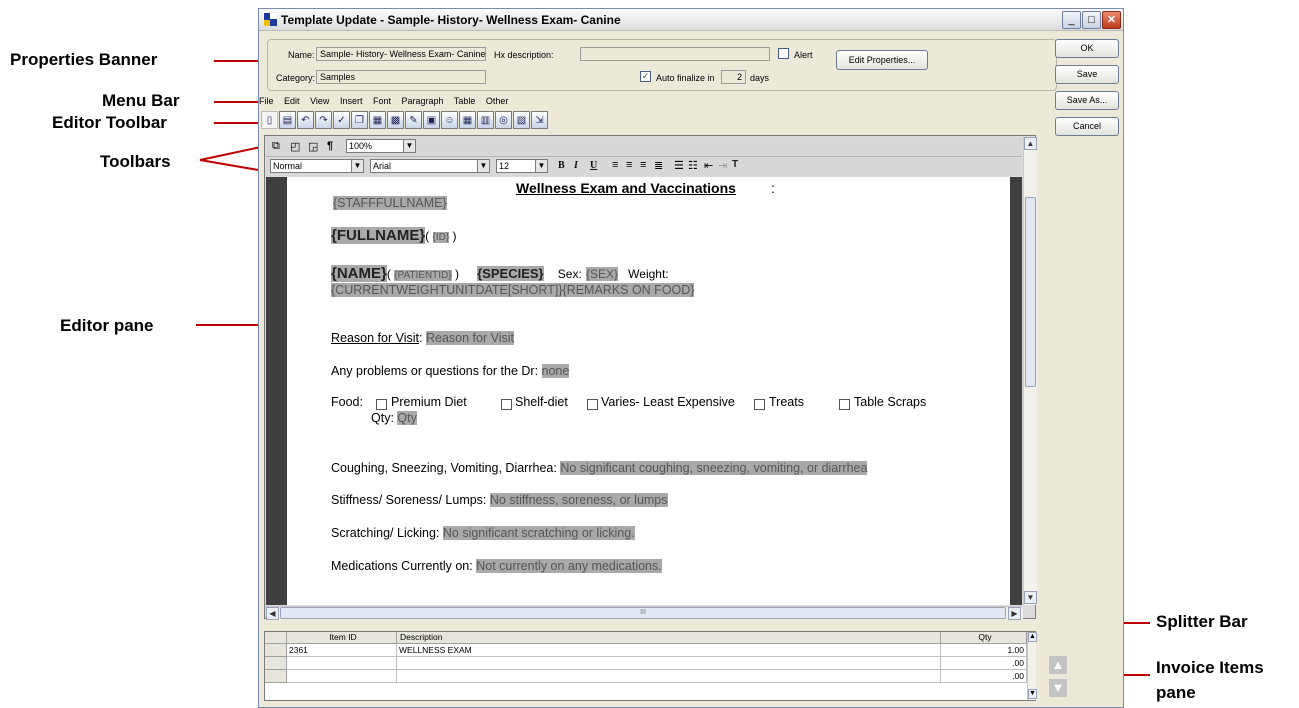 Image resolution: width=1299 pixels, height=708 pixels. What do you see at coordinates (708, 165) in the screenshot?
I see `decrease-indent-icon: ⇤` at bounding box center [708, 165].